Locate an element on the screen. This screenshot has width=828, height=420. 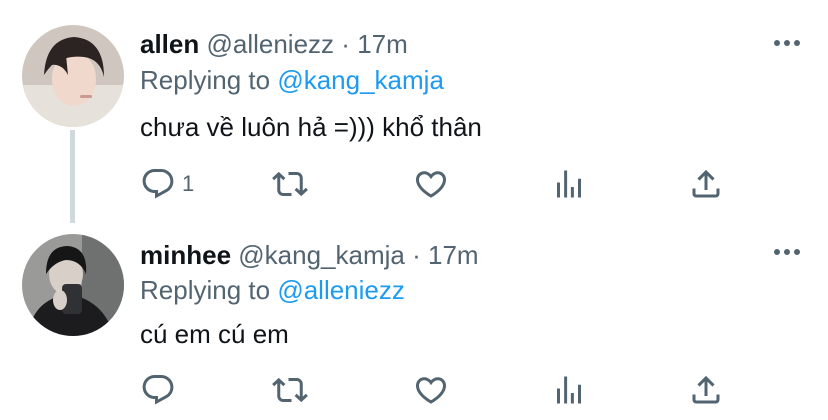
tweet-header: minhee @kang_kamja · 17m is located at coordinates (309, 255).